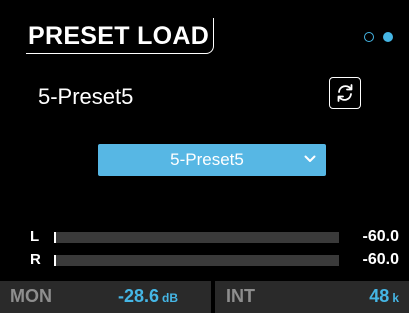 The width and height of the screenshot is (409, 313). I want to click on meter-channel-label: L, so click(35, 236).